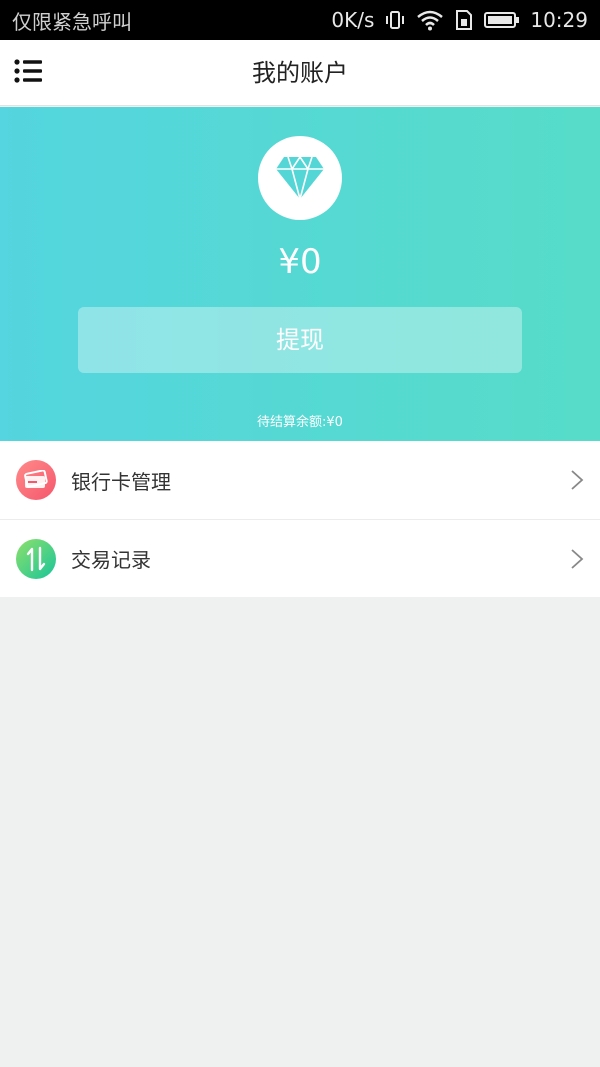 This screenshot has width=600, height=1067. I want to click on menu-button, so click(33, 73).